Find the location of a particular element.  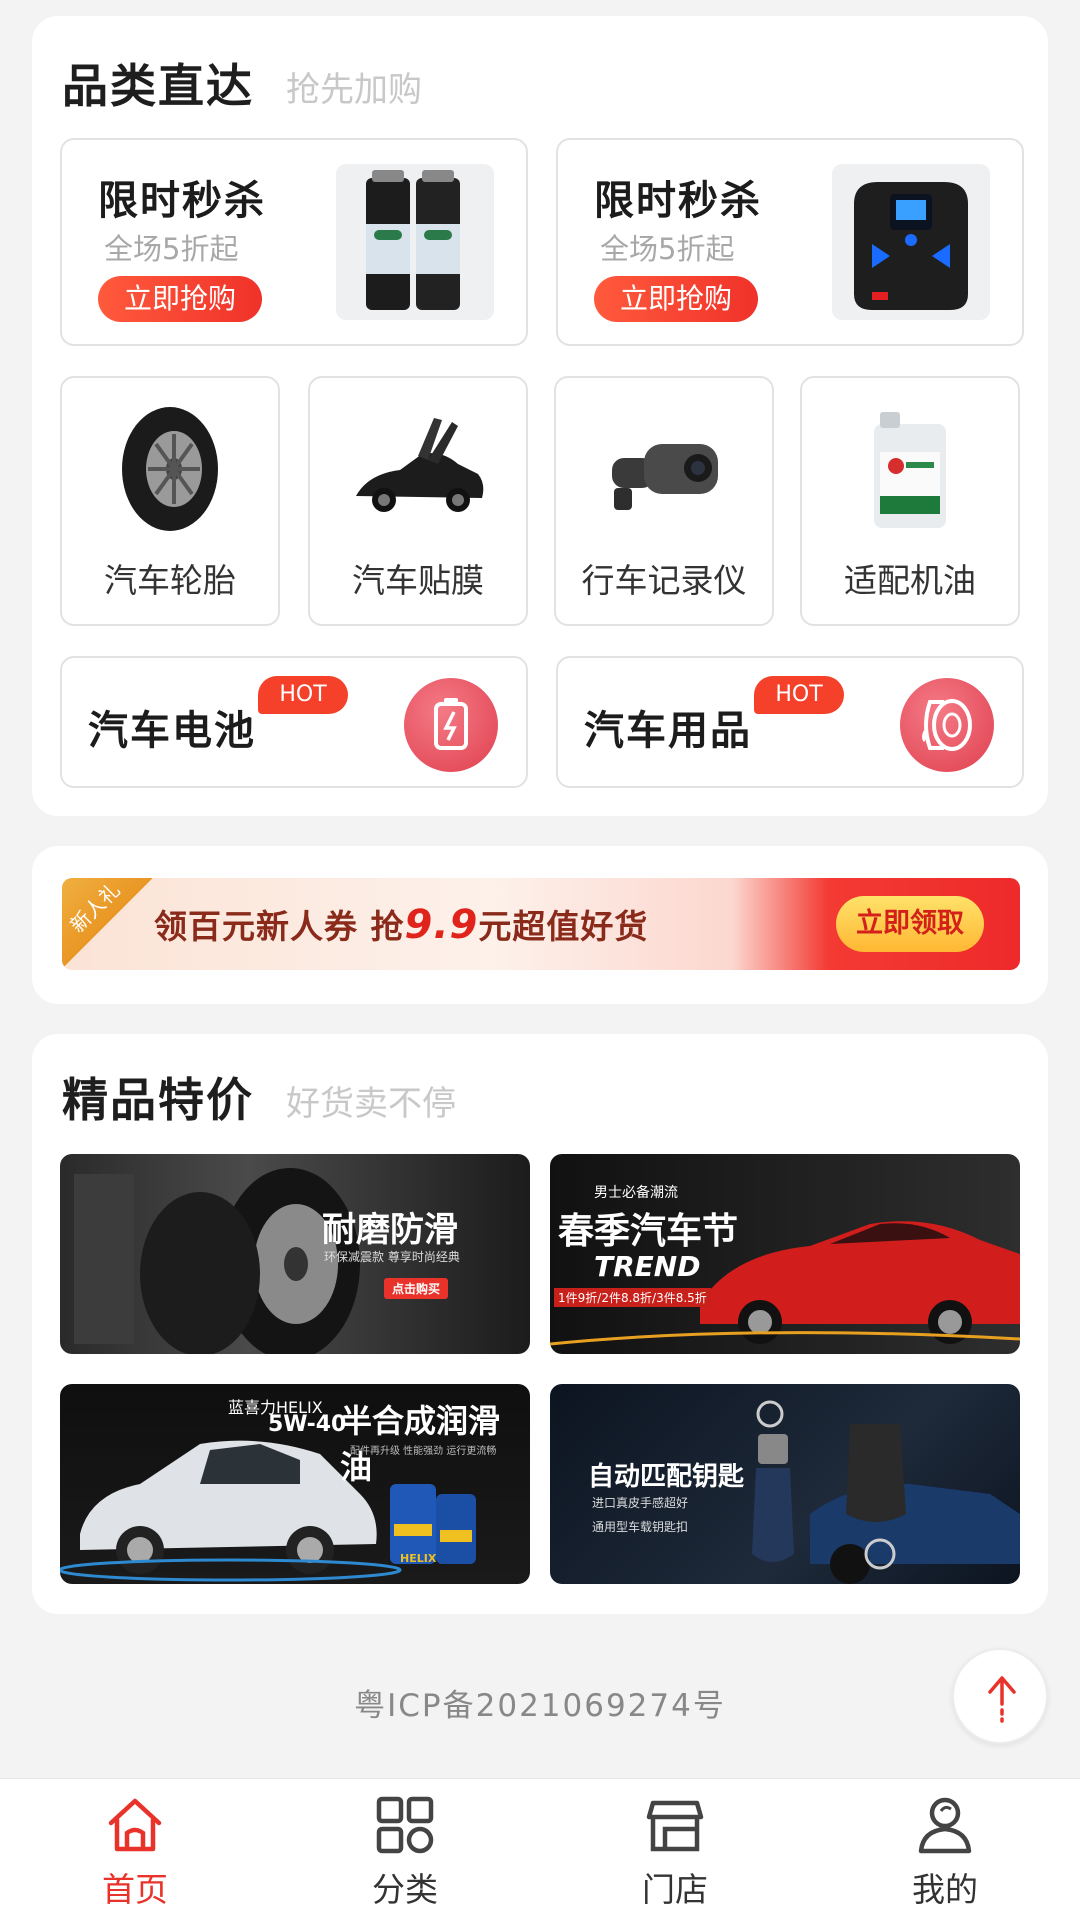

tab-profile: 我的 is located at coordinates (945, 1849).